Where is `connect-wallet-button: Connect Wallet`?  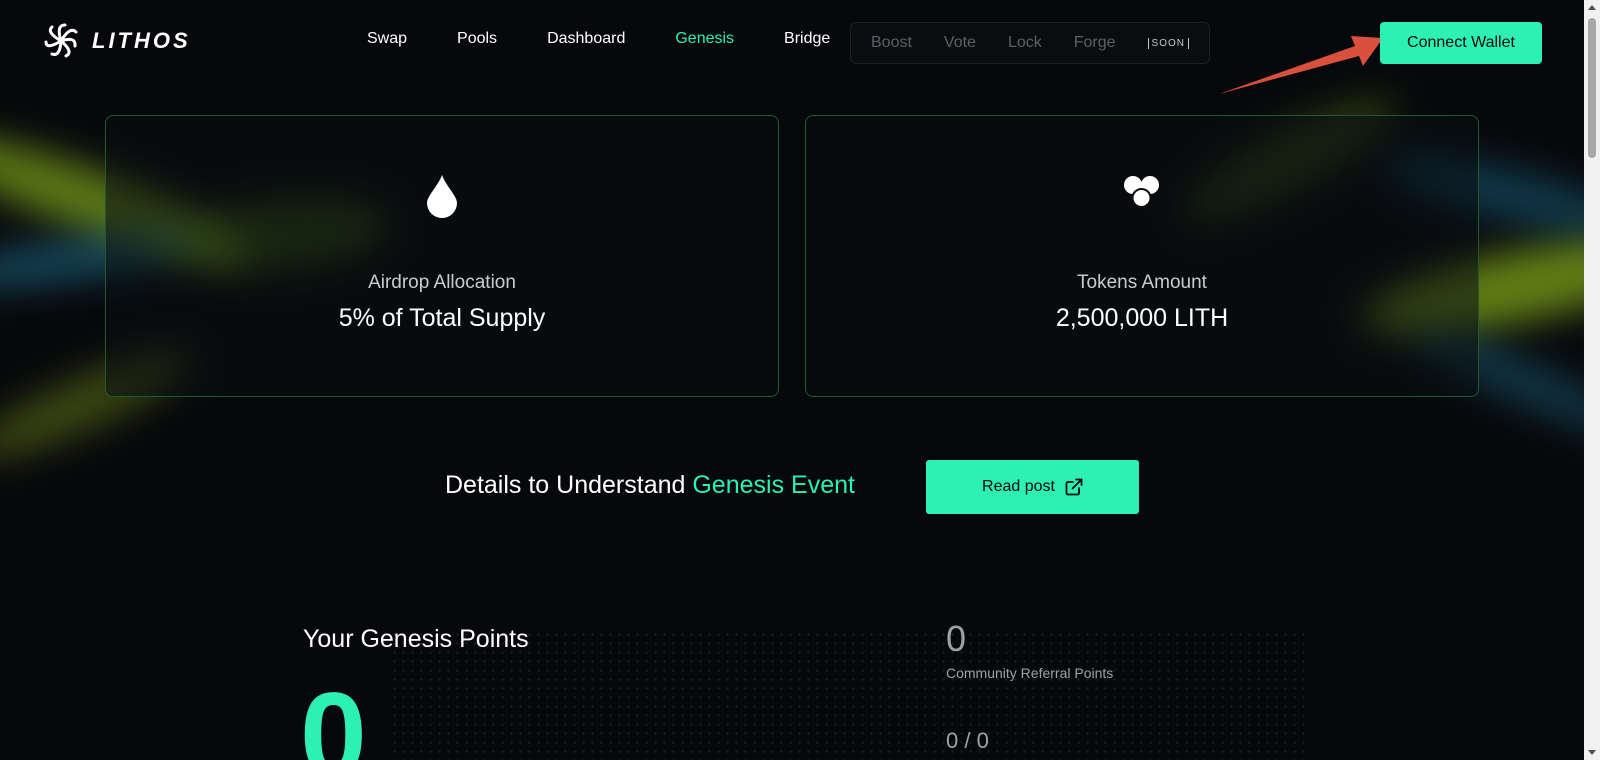 connect-wallet-button: Connect Wallet is located at coordinates (1461, 43).